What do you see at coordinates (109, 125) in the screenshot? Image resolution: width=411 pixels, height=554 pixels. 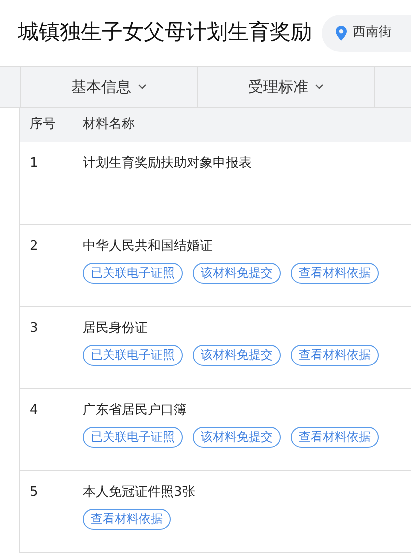 I see `column-header: 材料名称` at bounding box center [109, 125].